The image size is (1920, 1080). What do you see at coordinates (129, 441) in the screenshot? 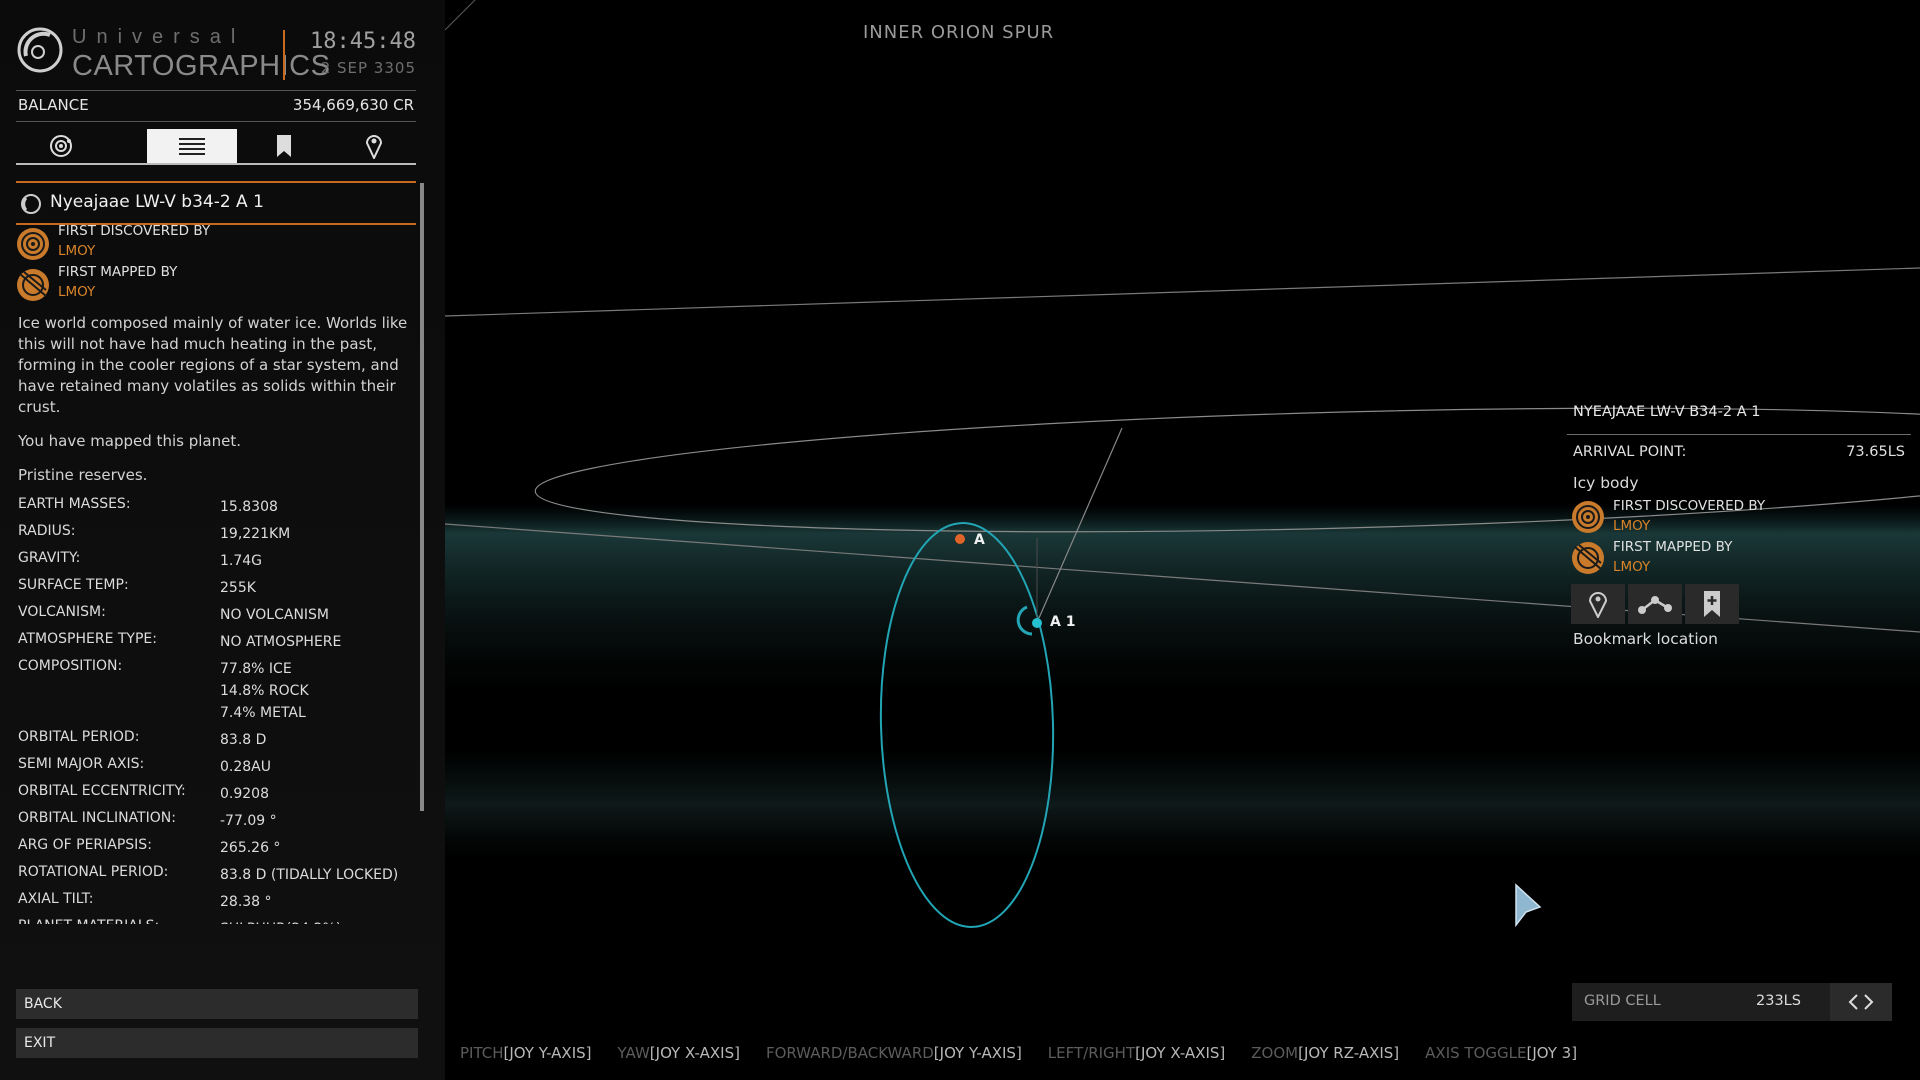
I see `mapped-note: You have mapped this planet.` at bounding box center [129, 441].